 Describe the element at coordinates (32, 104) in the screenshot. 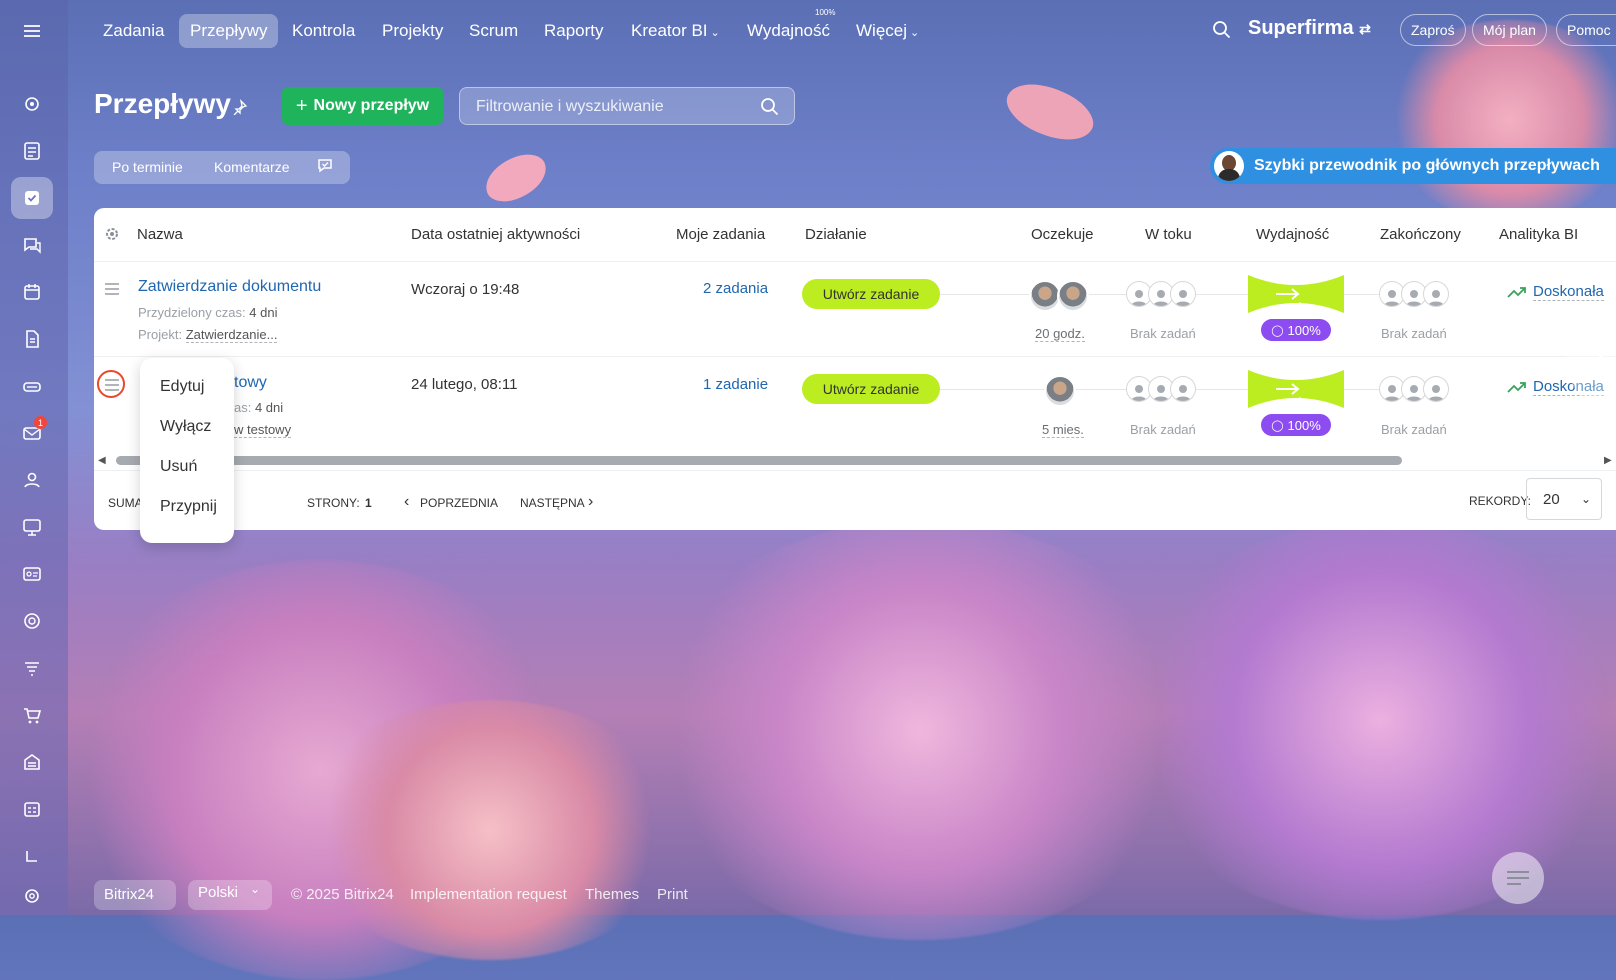

I see `activity-stream-icon` at that location.